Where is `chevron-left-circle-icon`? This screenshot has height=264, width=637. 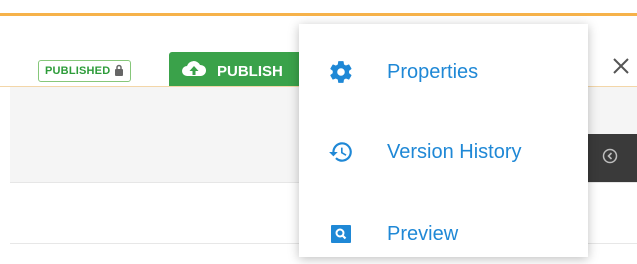 chevron-left-circle-icon is located at coordinates (610, 158).